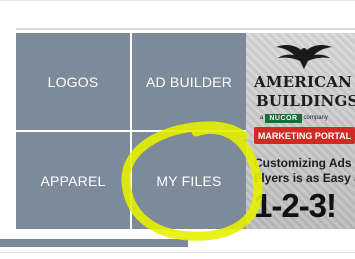 This screenshot has height=259, width=355. What do you see at coordinates (283, 118) in the screenshot?
I see `nucor-logo: NUCOR` at bounding box center [283, 118].